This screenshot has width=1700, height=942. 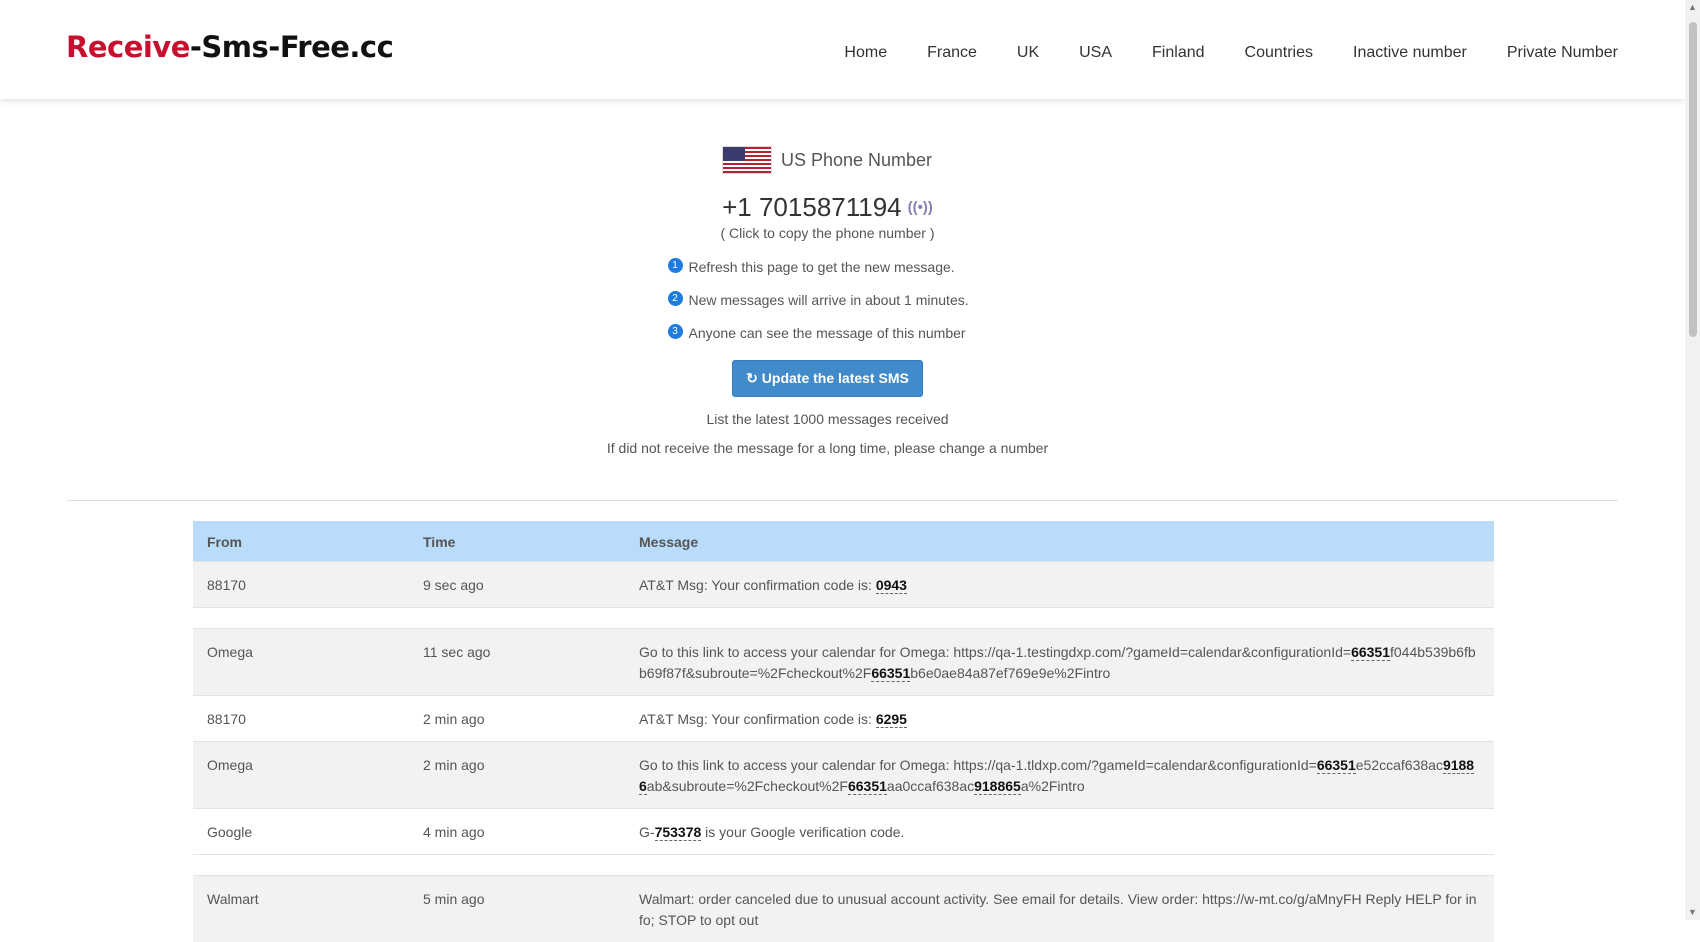 What do you see at coordinates (952, 53) in the screenshot?
I see `nav-france: France` at bounding box center [952, 53].